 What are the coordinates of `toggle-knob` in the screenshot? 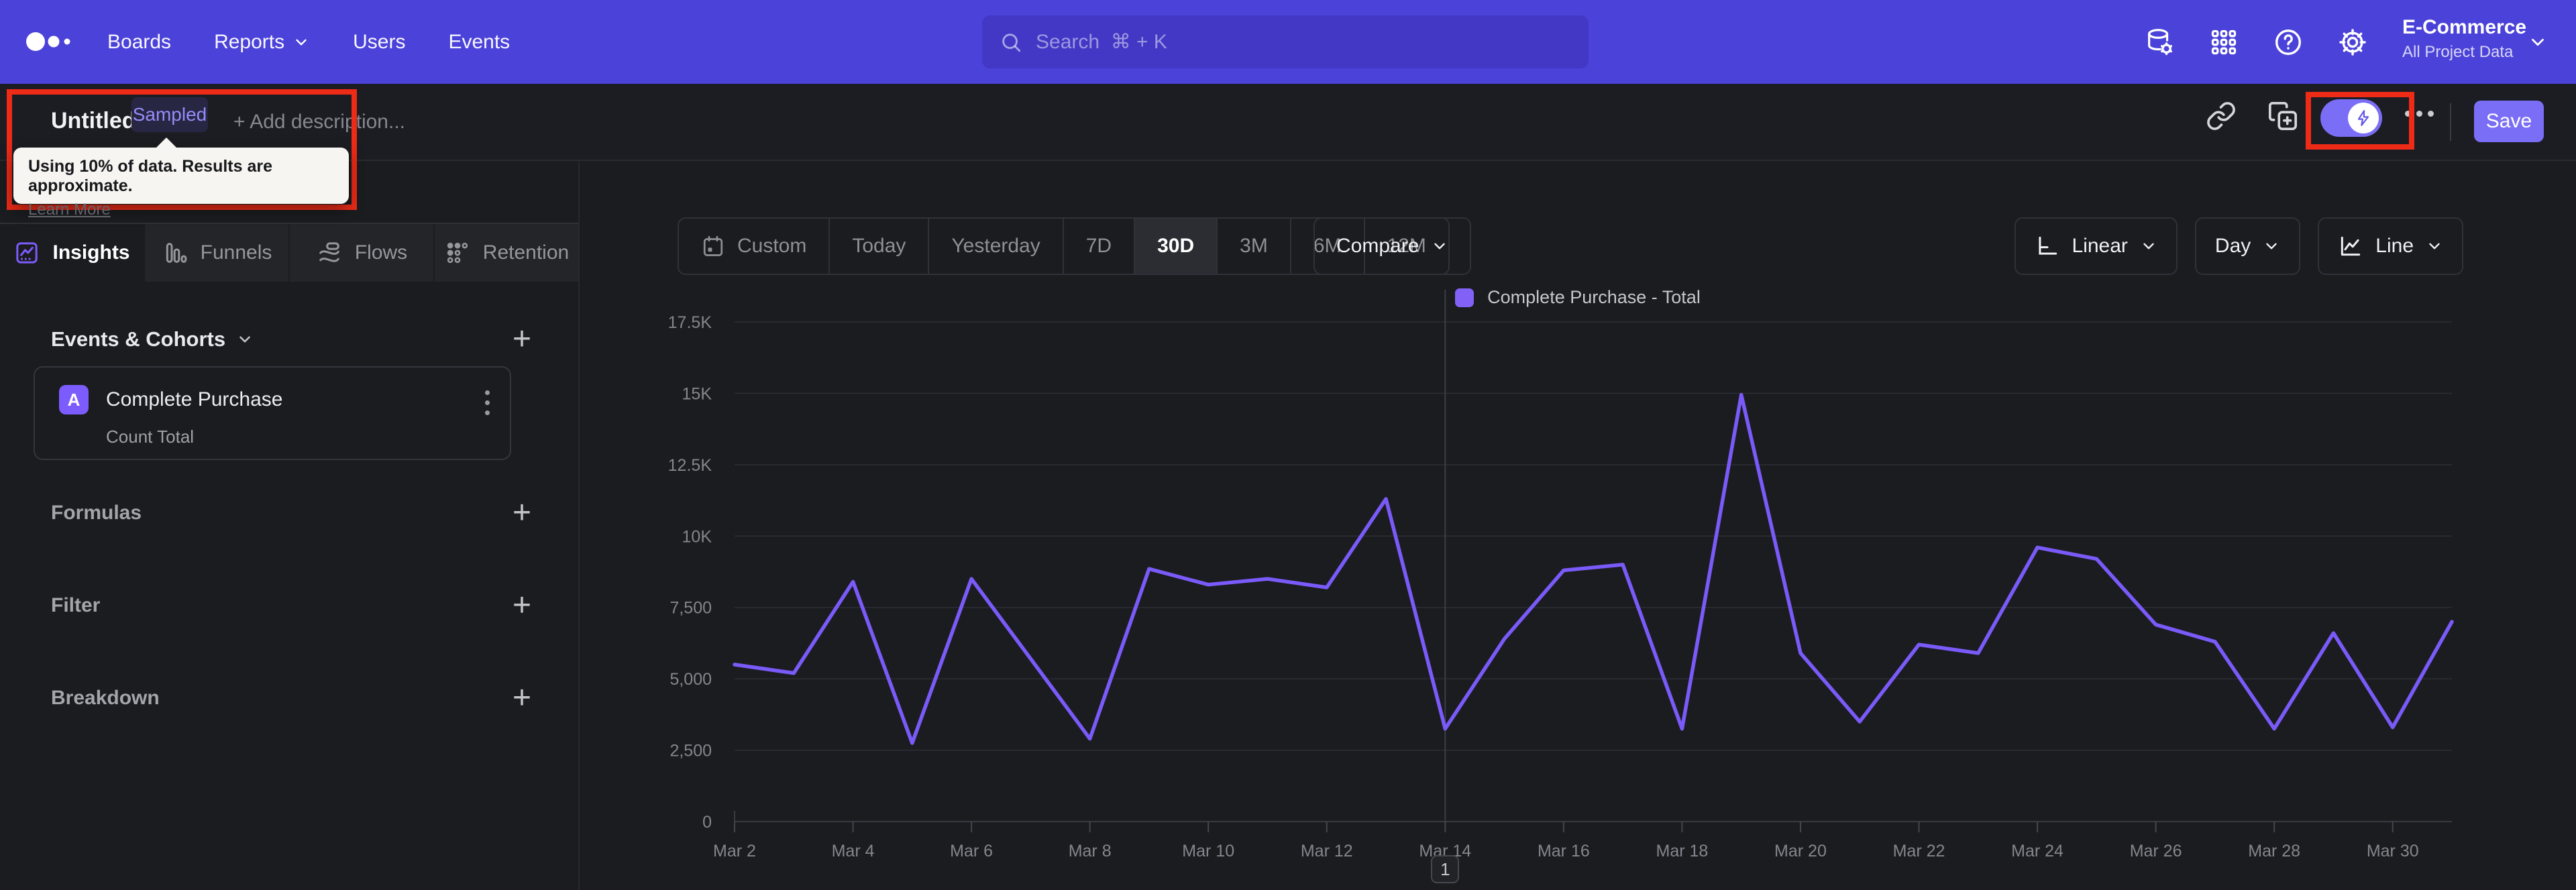 It's located at (2363, 118).